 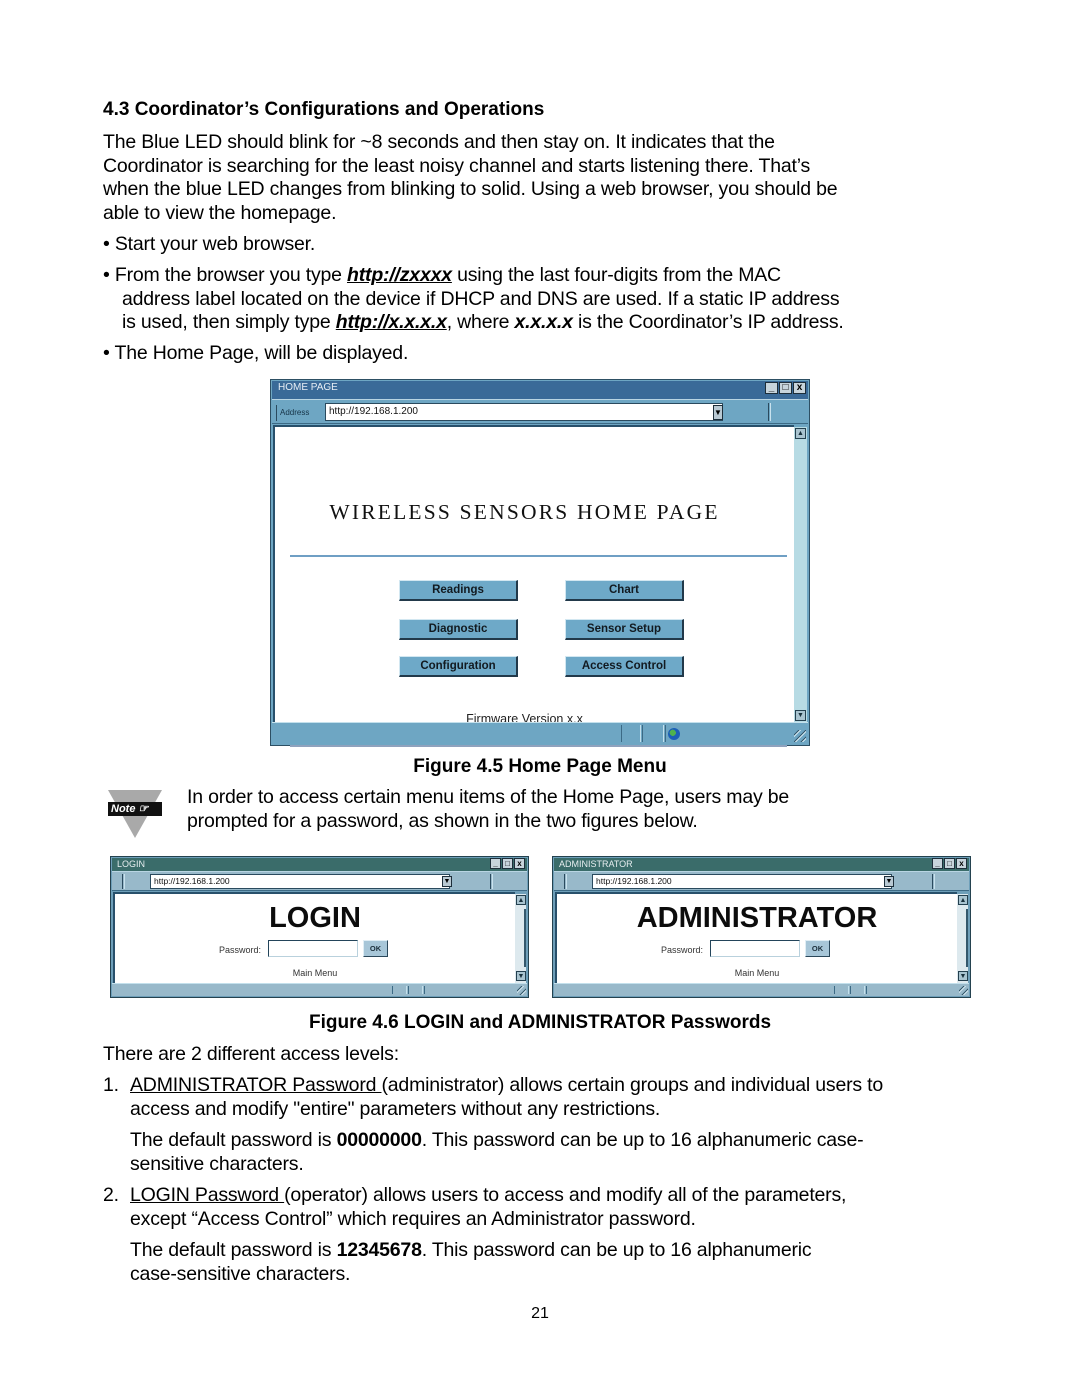 I want to click on window-titlebar: LOGIN, so click(x=319, y=864).